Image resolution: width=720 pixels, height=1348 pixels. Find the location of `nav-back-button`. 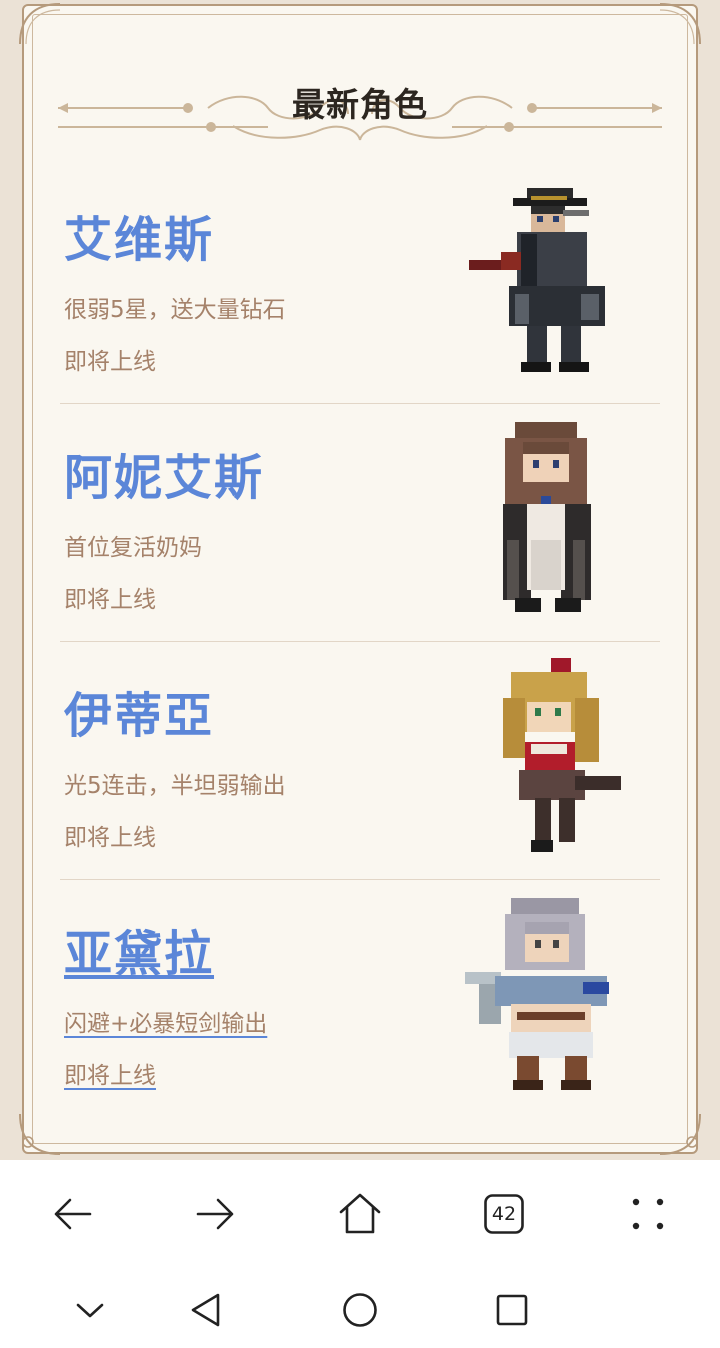

nav-back-button is located at coordinates (206, 1310).